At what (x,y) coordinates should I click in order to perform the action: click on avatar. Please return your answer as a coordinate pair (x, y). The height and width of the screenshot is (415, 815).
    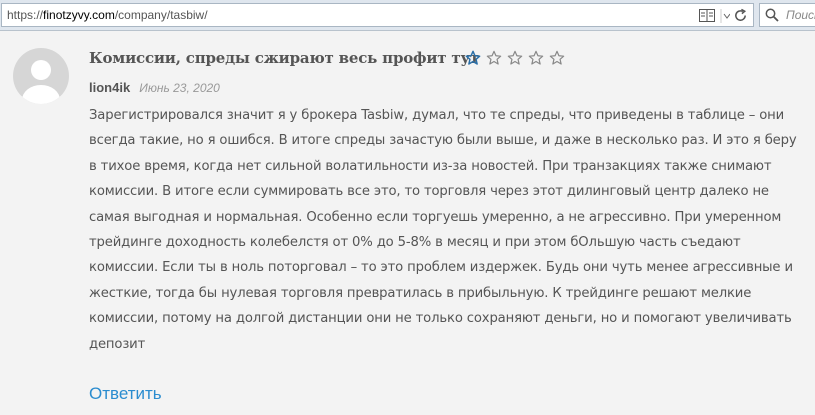
    Looking at the image, I should click on (41, 76).